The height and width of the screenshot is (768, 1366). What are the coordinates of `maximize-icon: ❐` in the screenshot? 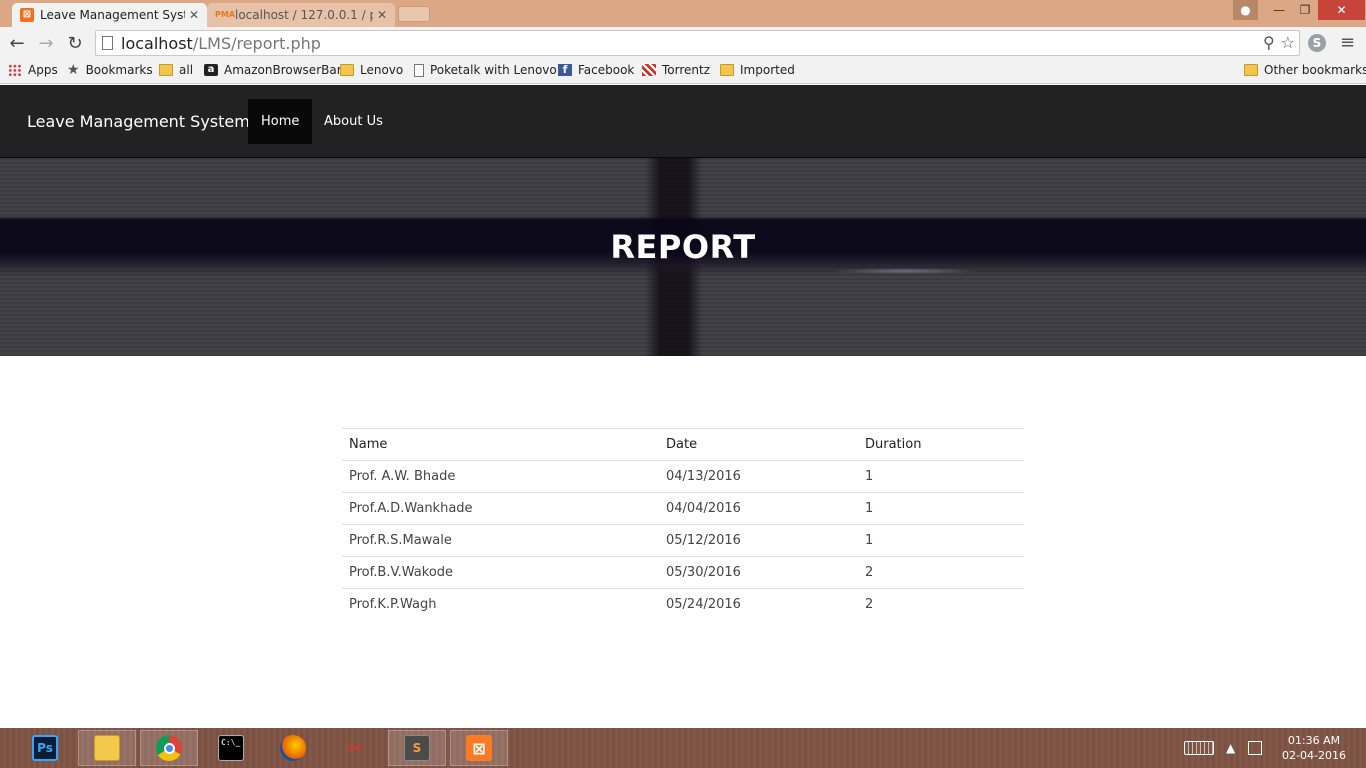 It's located at (1305, 10).